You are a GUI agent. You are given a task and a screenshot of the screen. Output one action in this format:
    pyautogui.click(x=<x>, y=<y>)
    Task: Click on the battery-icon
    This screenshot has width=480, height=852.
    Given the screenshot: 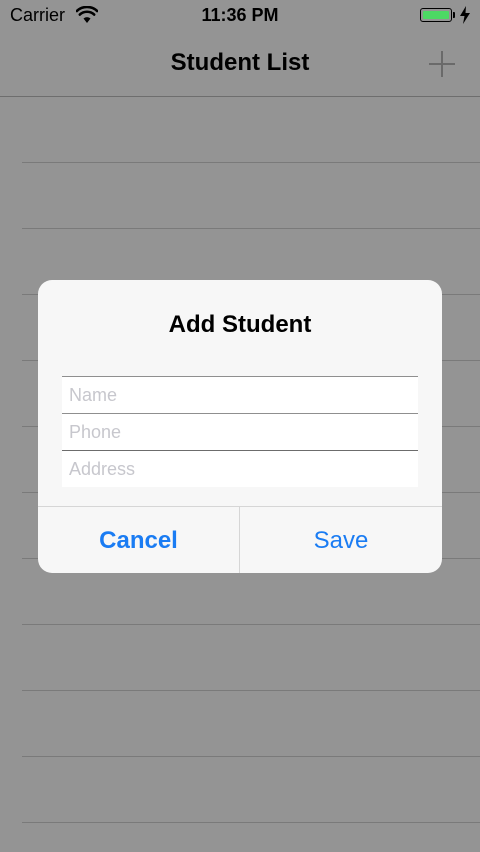 What is the action you would take?
    pyautogui.click(x=436, y=15)
    